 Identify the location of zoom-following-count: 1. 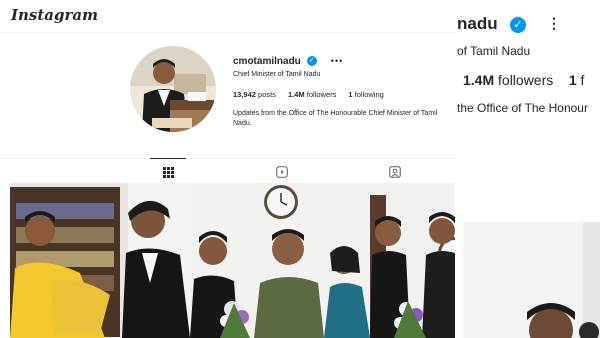
(572, 80).